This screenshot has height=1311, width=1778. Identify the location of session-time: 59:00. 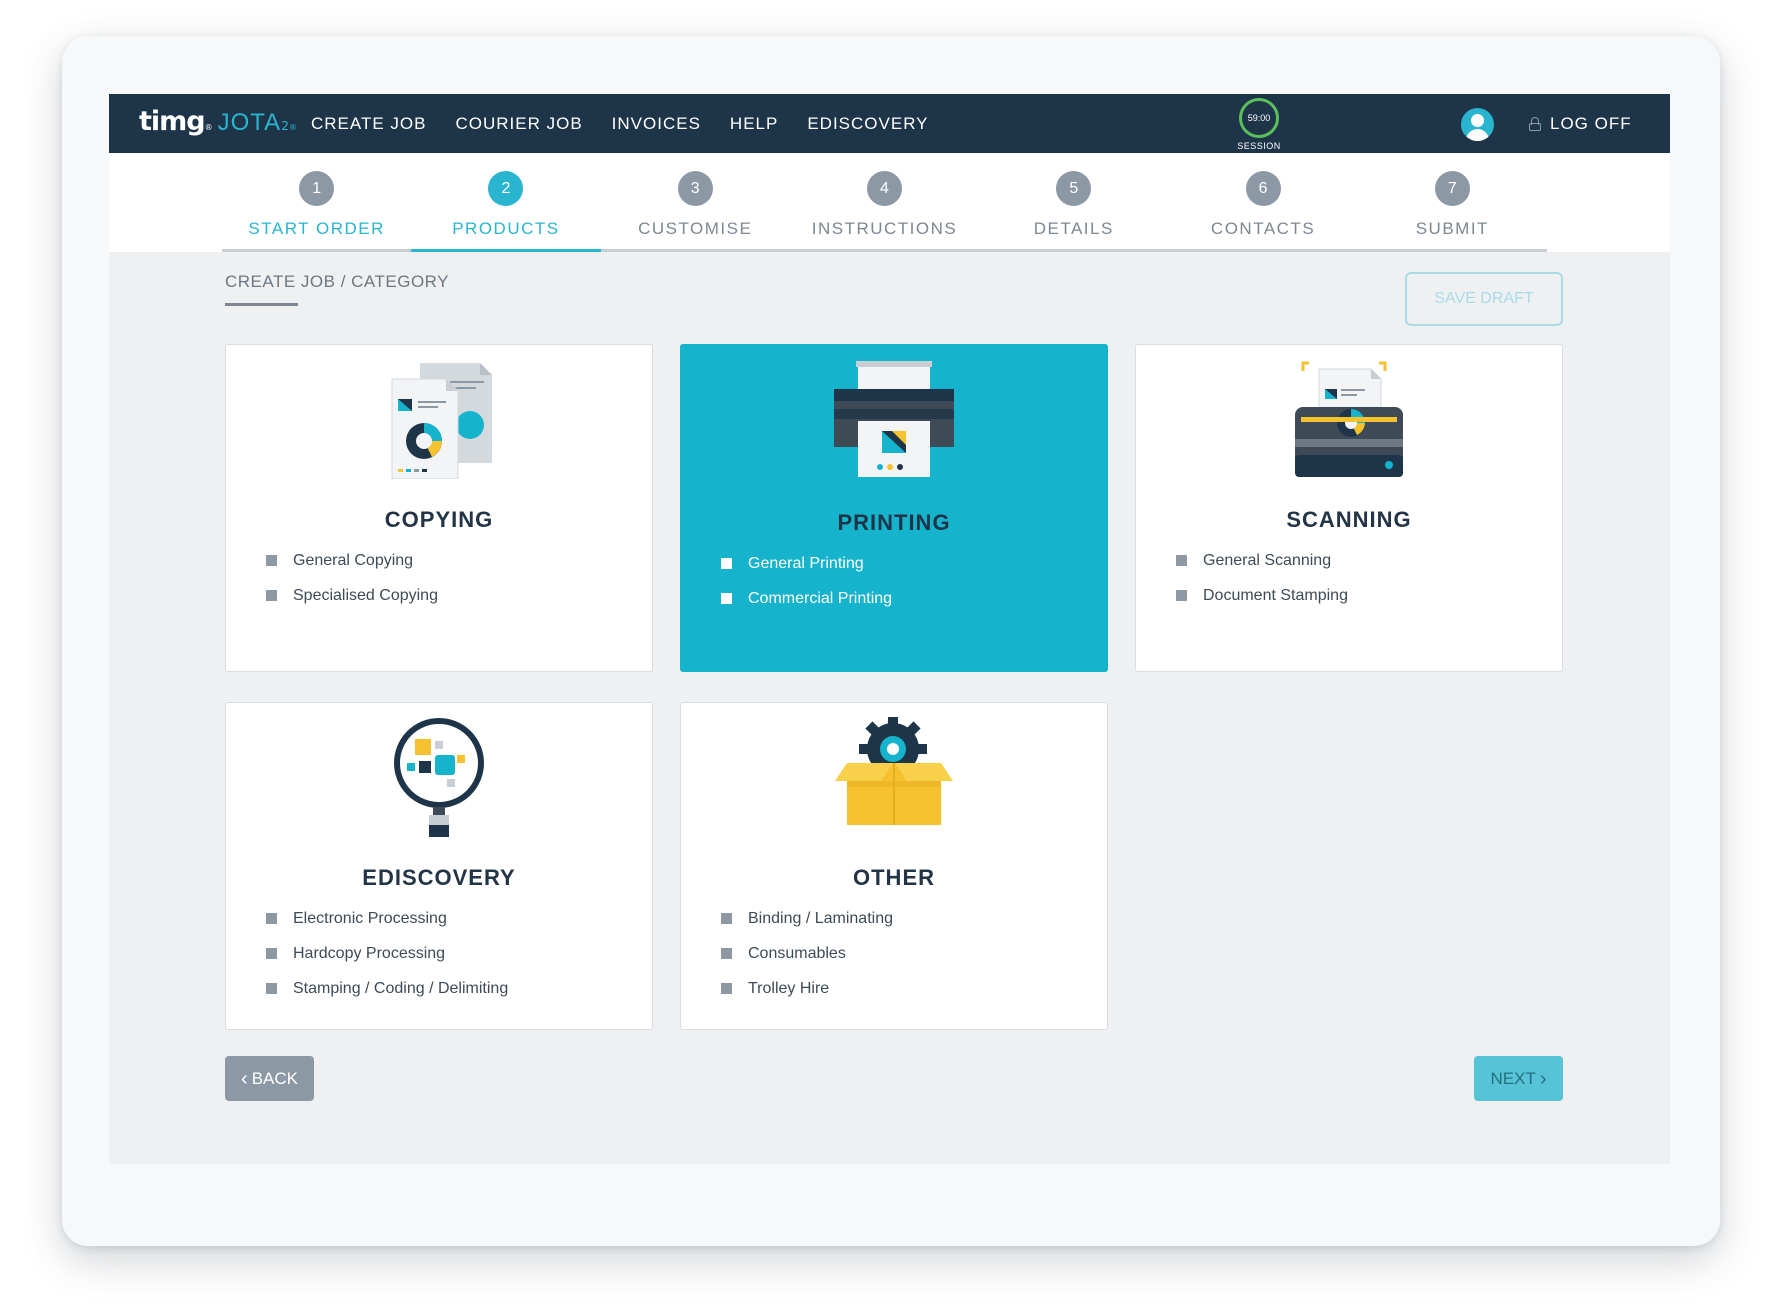
(1259, 118).